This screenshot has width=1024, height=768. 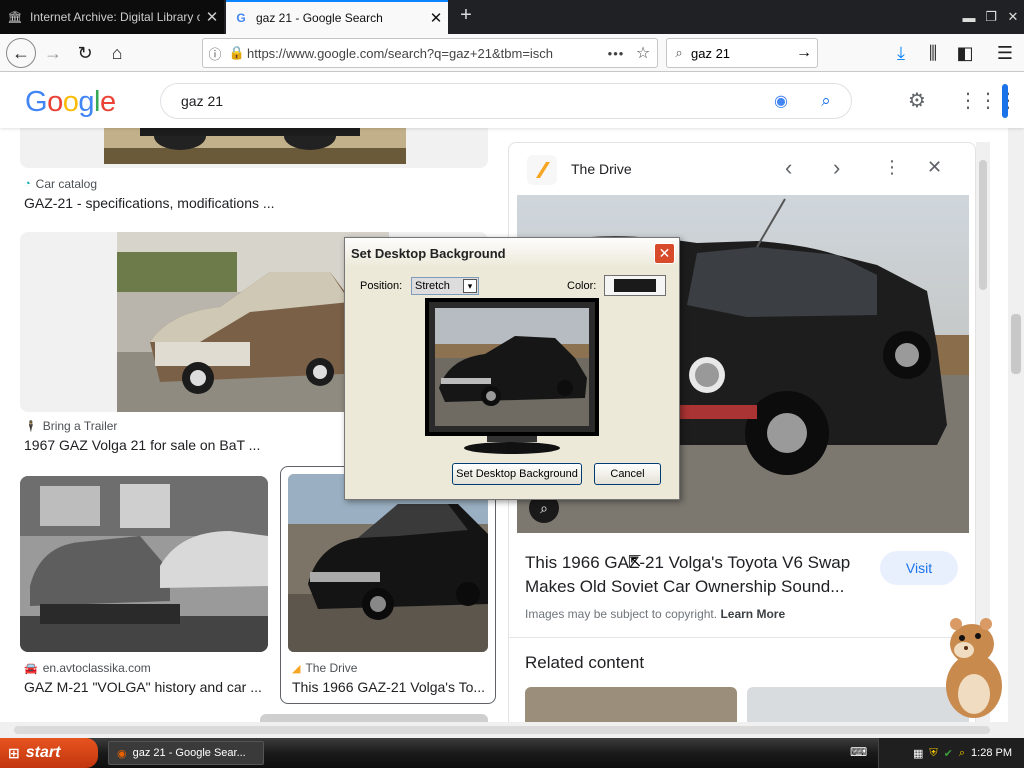 What do you see at coordinates (585, 662) in the screenshot?
I see `related-content-heading: Related content` at bounding box center [585, 662].